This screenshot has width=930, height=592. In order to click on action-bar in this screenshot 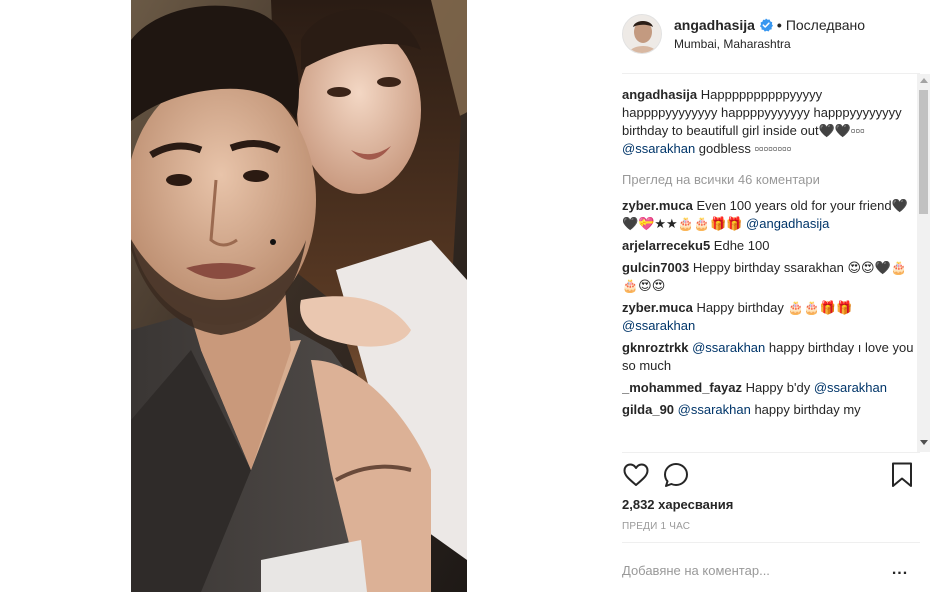, I will do `click(767, 476)`.